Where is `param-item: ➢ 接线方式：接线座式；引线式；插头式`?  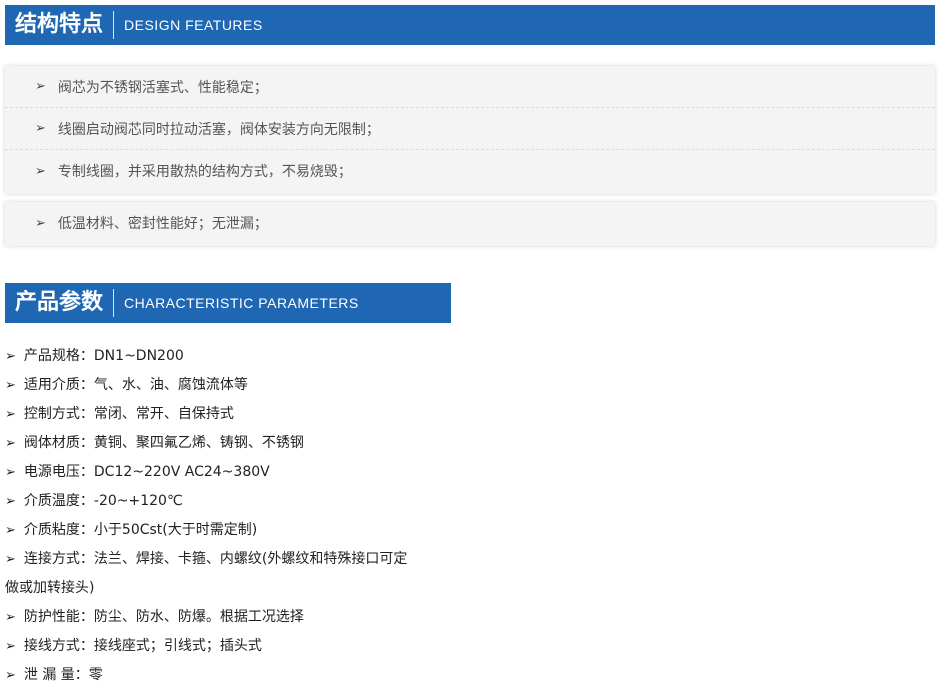 param-item: ➢ 接线方式：接线座式；引线式；插头式 is located at coordinates (225, 646).